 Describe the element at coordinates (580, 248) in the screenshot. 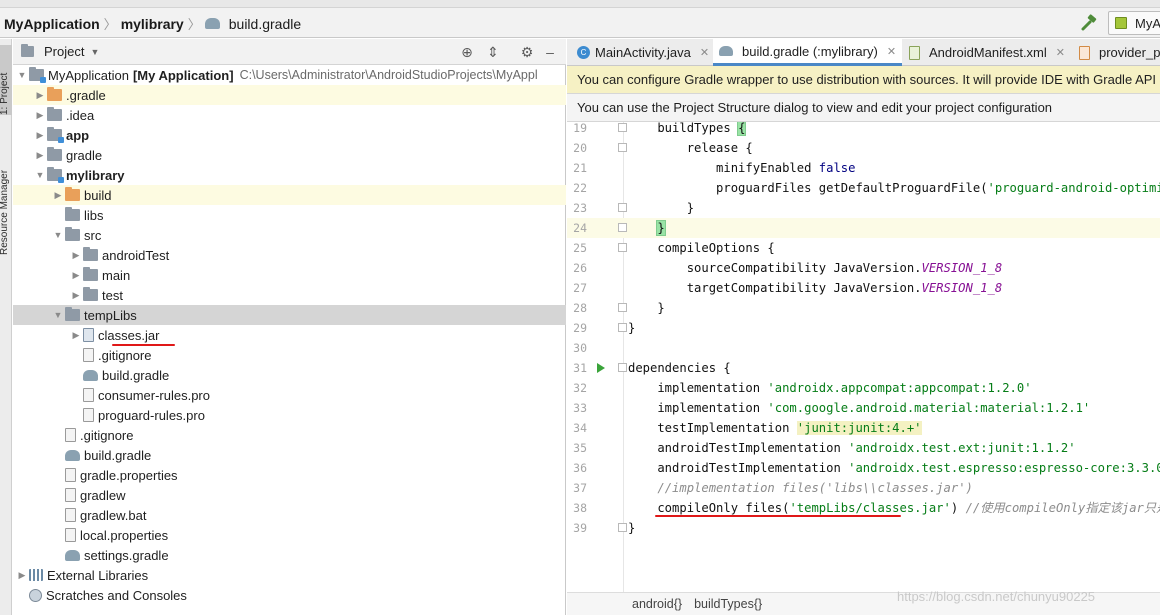

I see `line-number: 25` at that location.